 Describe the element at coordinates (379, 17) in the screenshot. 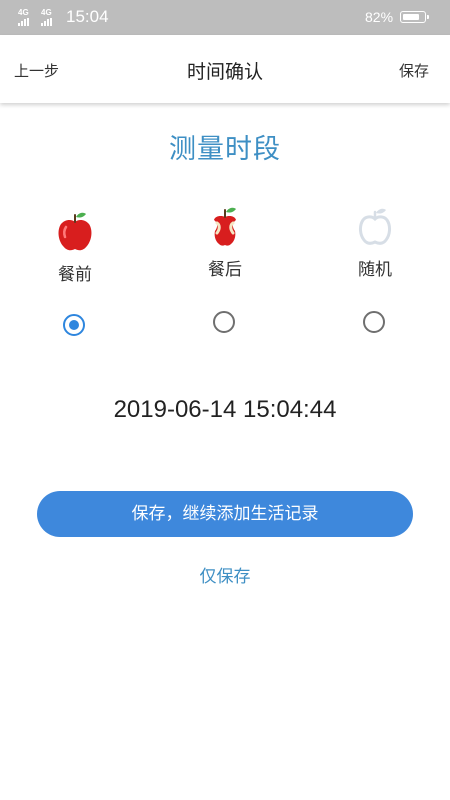

I see `battery-percentage: 82%` at that location.